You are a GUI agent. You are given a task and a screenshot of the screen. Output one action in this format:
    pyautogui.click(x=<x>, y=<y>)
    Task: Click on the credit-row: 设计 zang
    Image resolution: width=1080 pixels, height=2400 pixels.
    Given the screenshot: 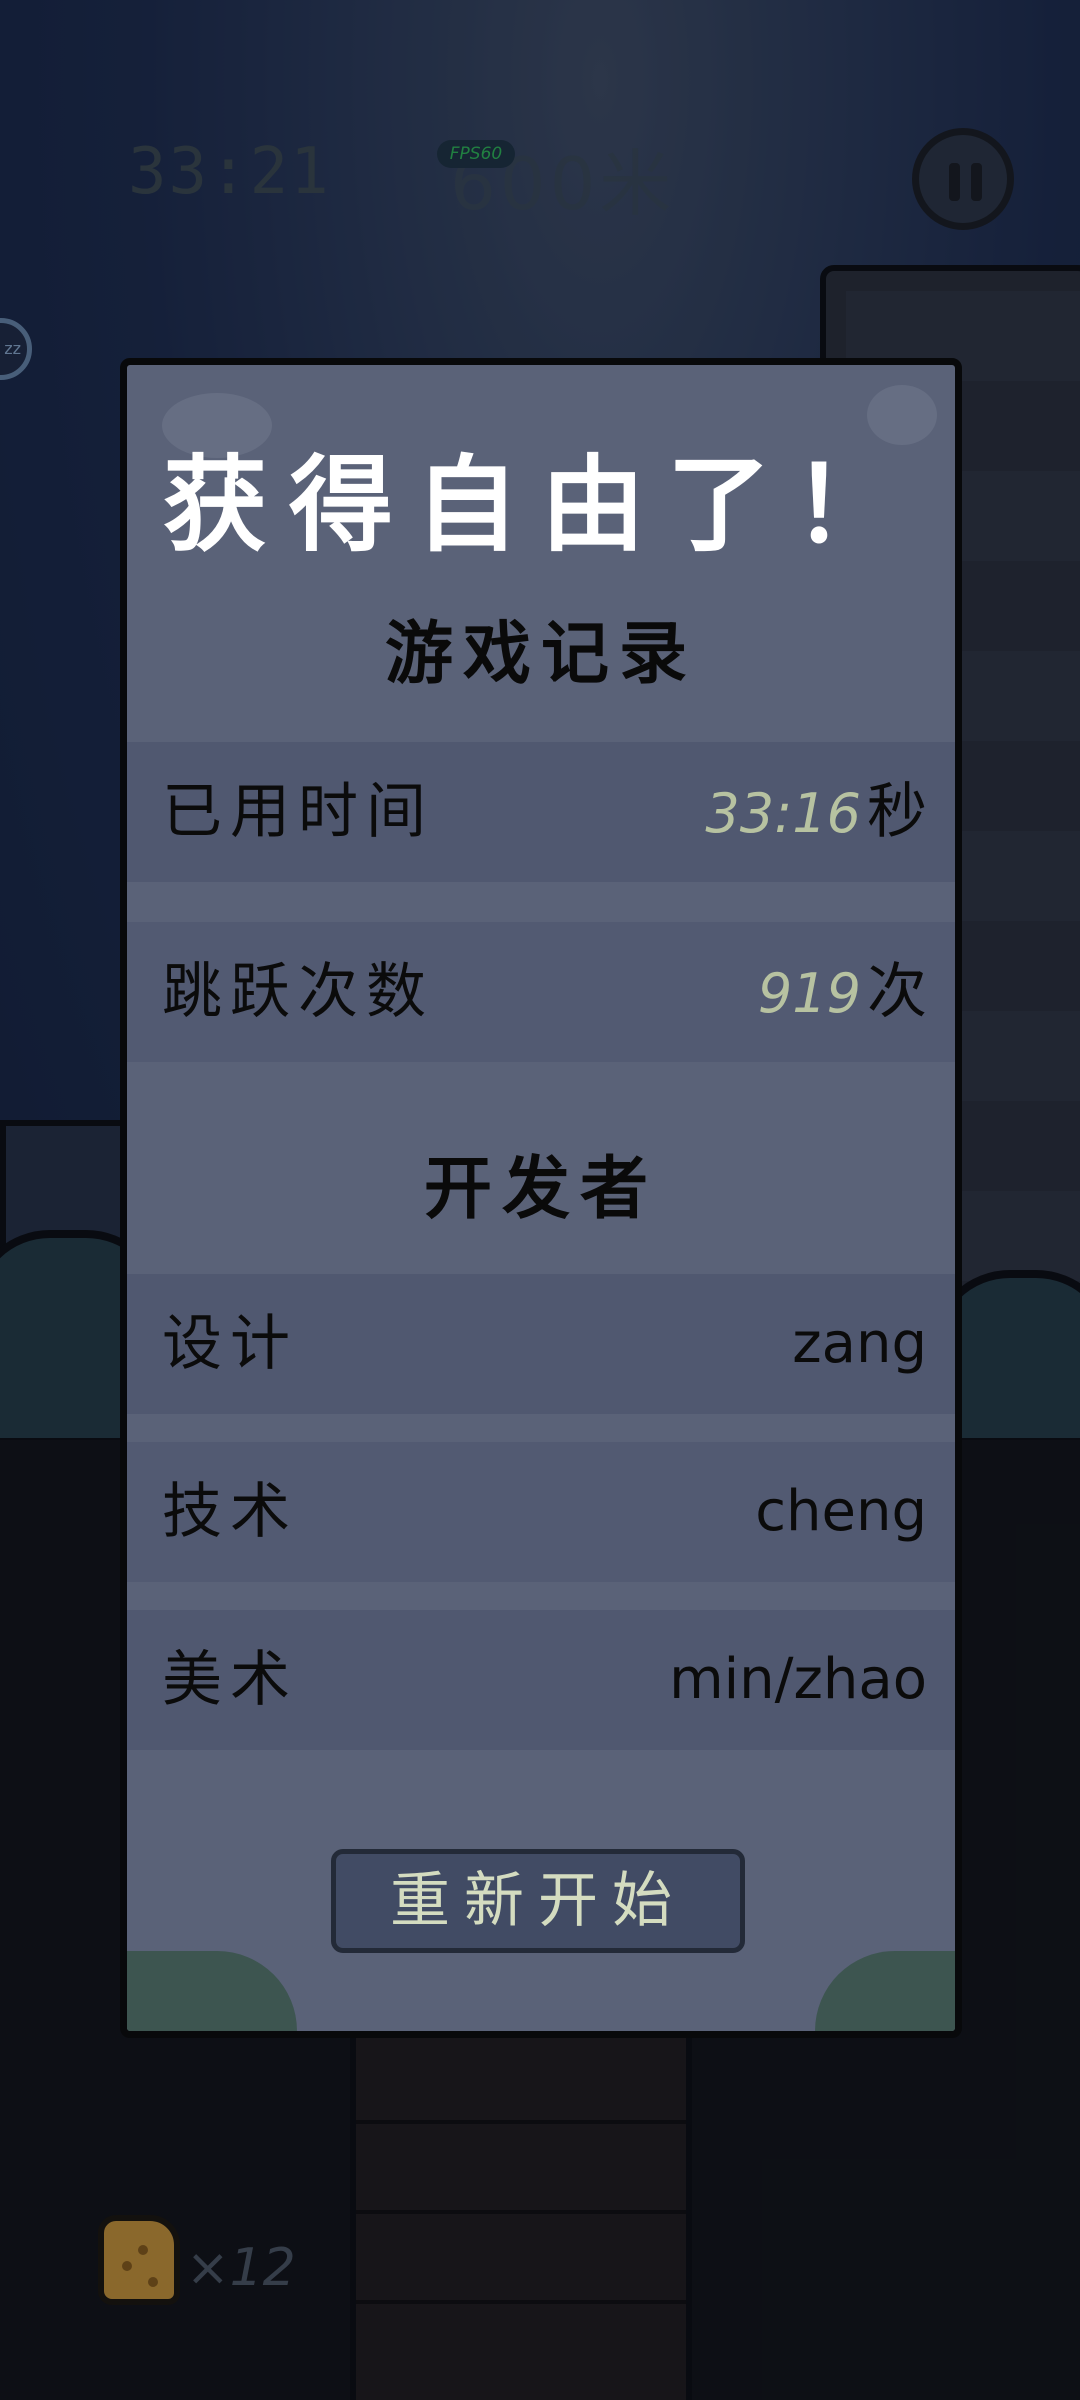 What is the action you would take?
    pyautogui.click(x=541, y=1344)
    